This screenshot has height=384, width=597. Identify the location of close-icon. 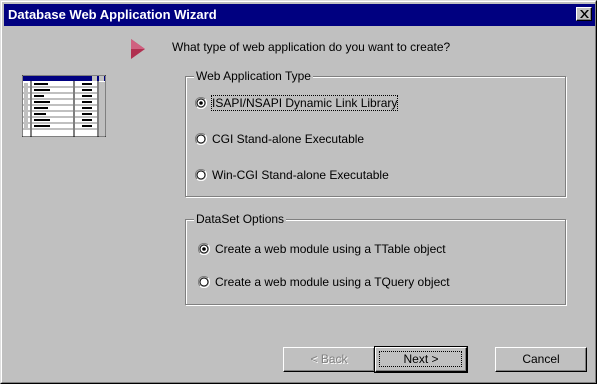
(584, 14).